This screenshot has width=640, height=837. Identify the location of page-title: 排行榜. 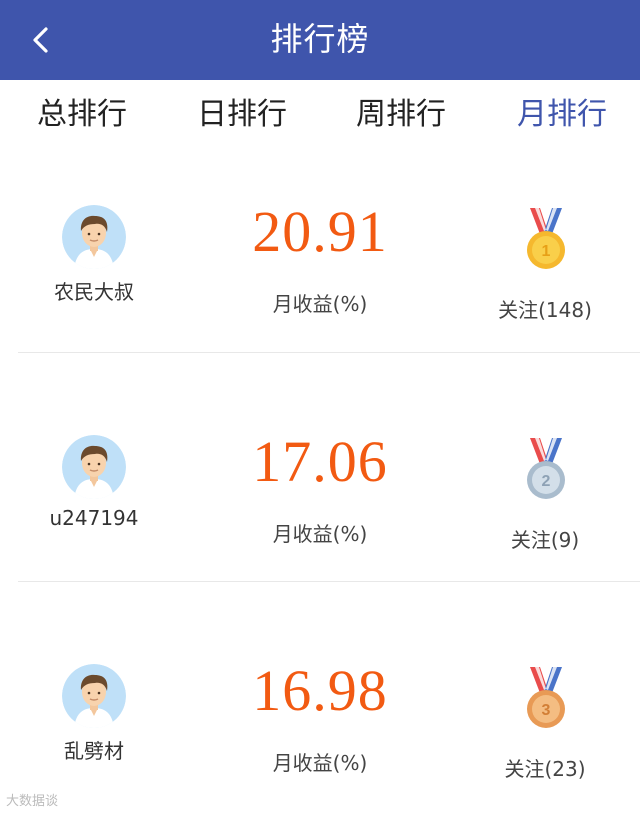
(320, 39).